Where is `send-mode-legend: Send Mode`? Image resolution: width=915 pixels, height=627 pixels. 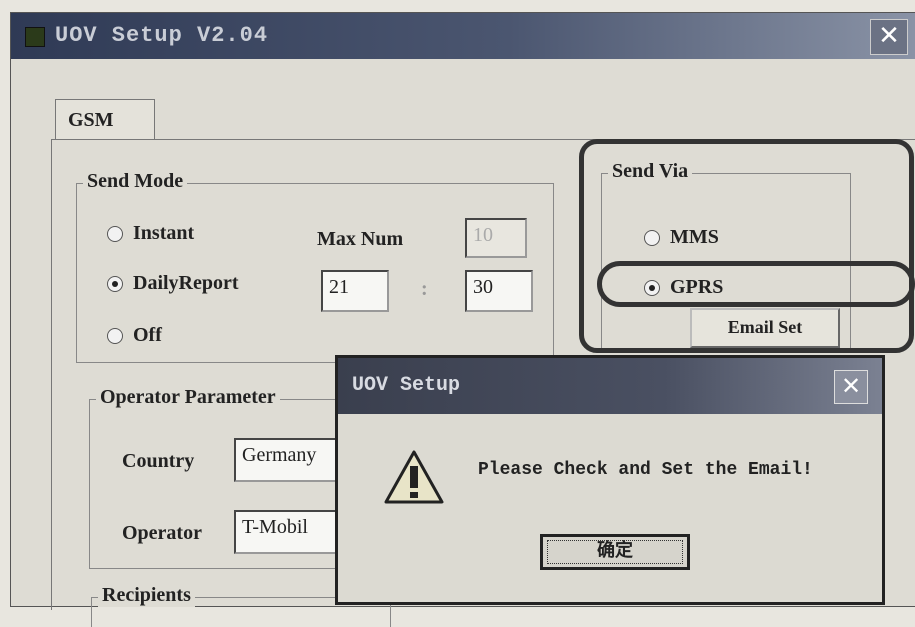
send-mode-legend: Send Mode is located at coordinates (135, 181).